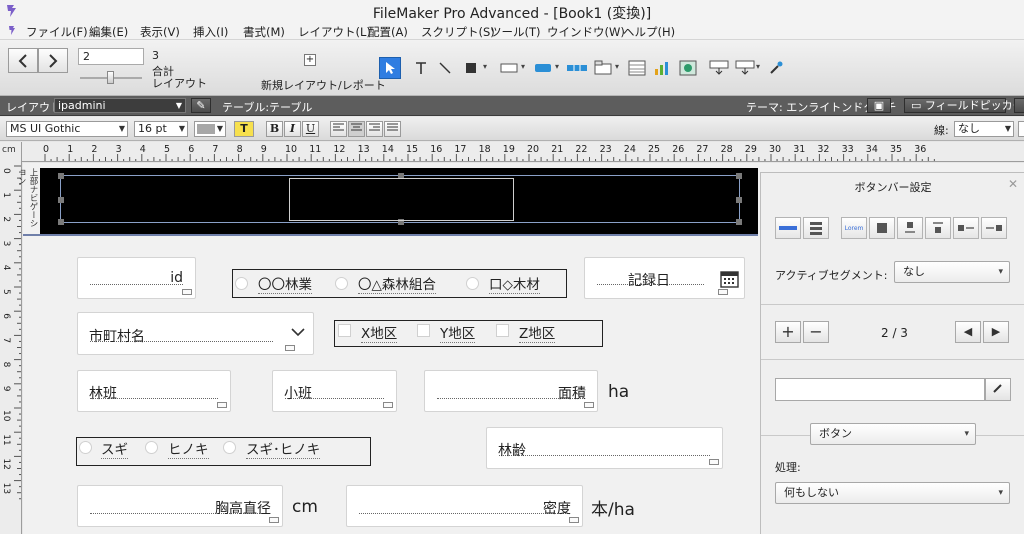 Image resolution: width=1024 pixels, height=534 pixels. Describe the element at coordinates (525, 68) in the screenshot. I see `field-tool-dropdown-icon: ▾` at that location.